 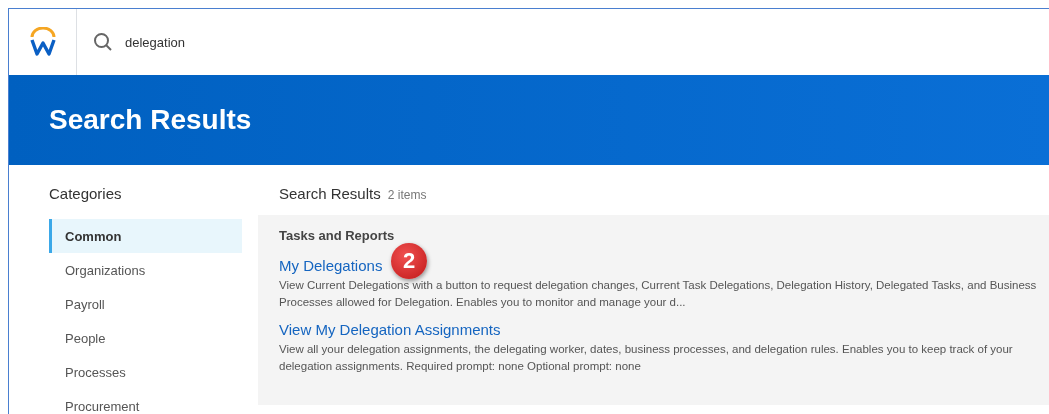 I want to click on results-heading: Search Results, so click(x=330, y=193).